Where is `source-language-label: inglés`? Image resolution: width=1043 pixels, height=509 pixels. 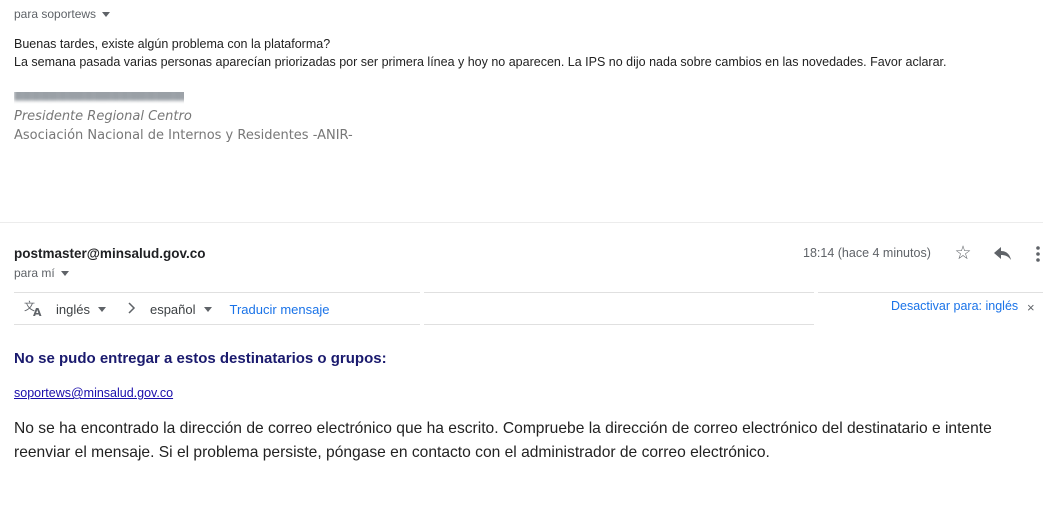
source-language-label: inglés is located at coordinates (73, 309).